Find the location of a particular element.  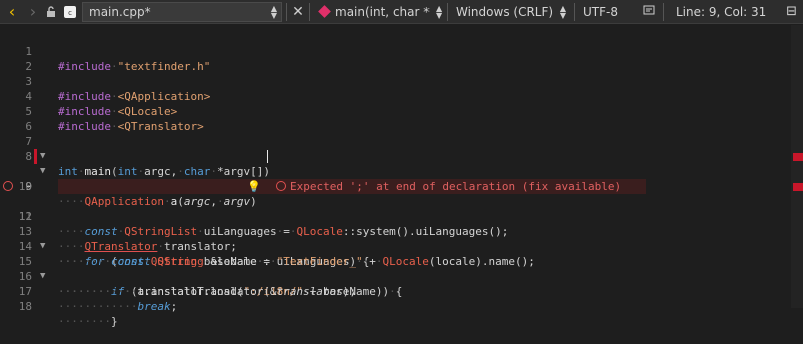

code-line: 2 is located at coordinates (401, 58).